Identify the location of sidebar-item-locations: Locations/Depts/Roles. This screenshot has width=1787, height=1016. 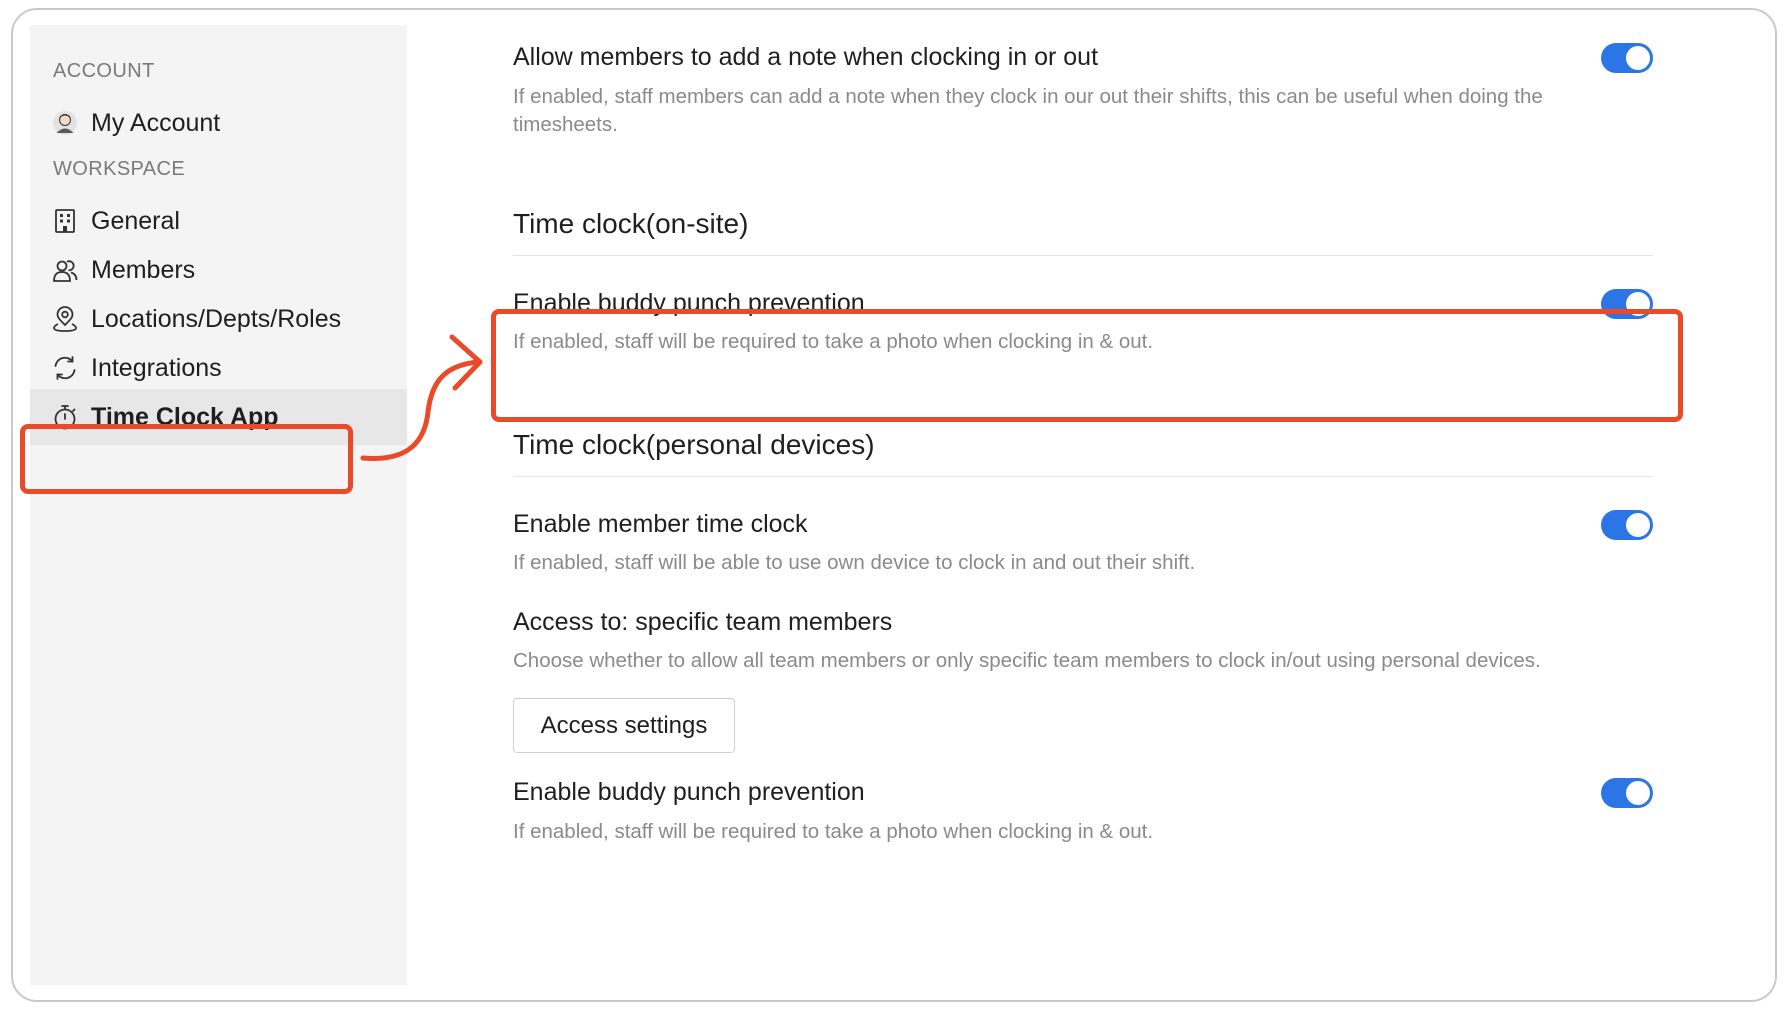
(218, 319).